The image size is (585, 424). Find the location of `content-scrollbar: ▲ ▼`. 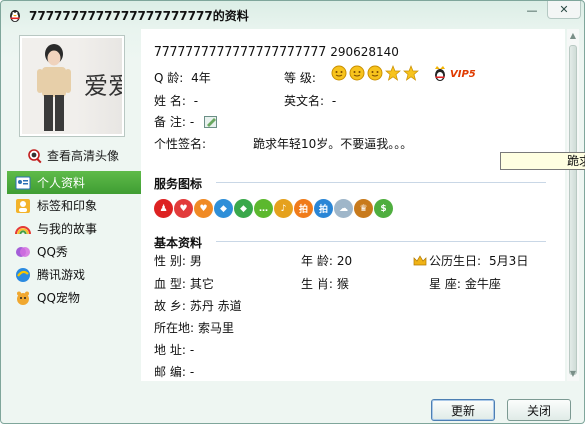

content-scrollbar: ▲ ▼ is located at coordinates (573, 205).